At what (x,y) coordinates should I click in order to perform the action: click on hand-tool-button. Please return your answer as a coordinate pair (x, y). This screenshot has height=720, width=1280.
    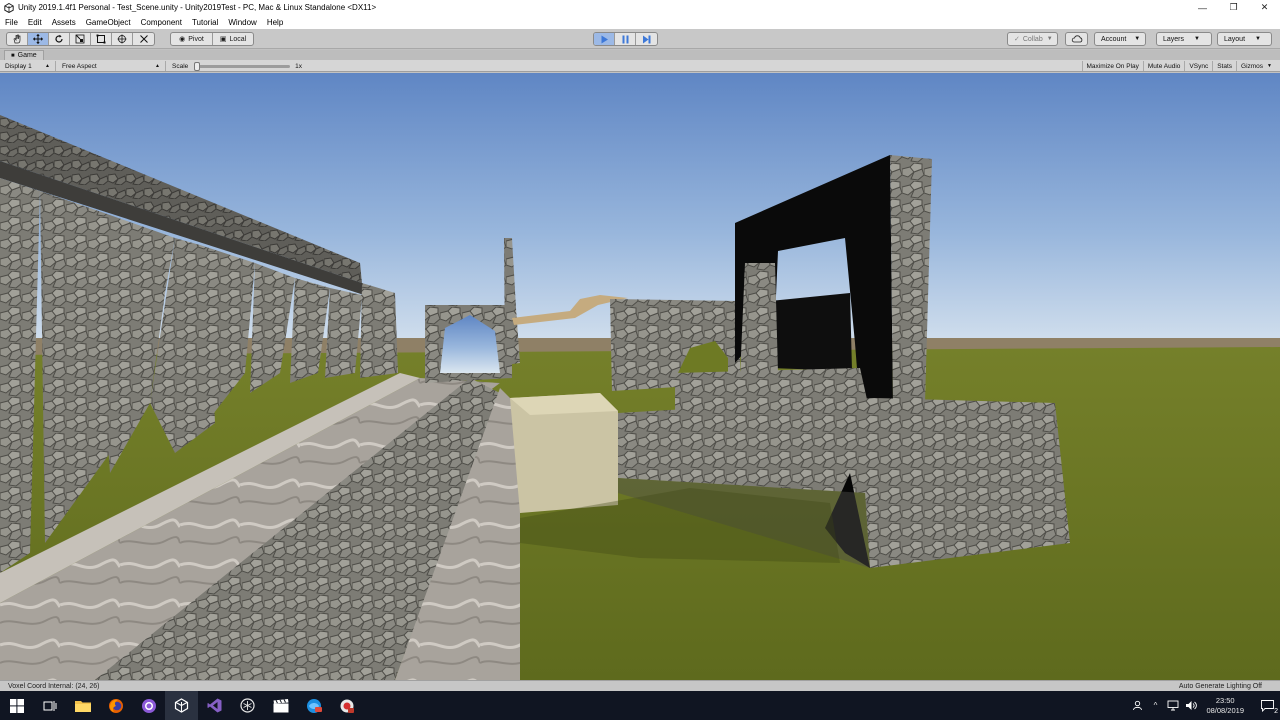
    Looking at the image, I should click on (17, 39).